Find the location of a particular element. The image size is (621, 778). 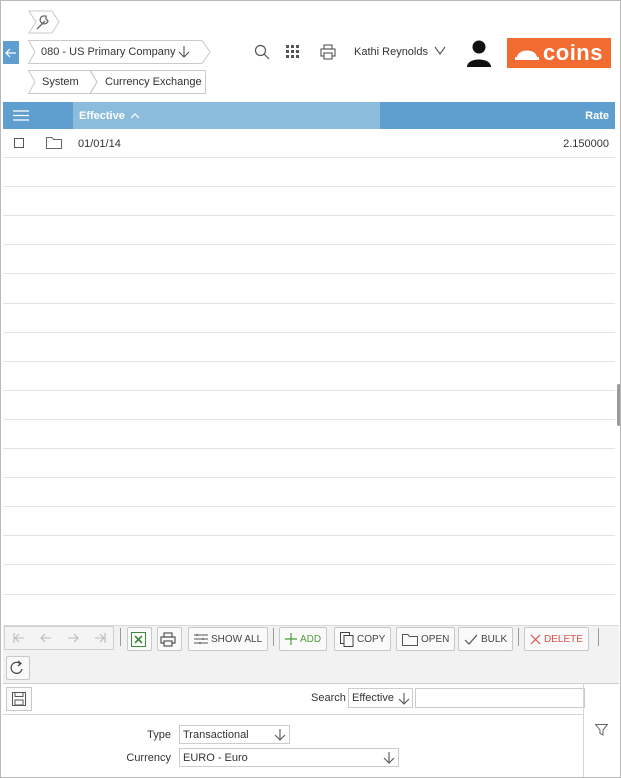

bulk-button: BULK is located at coordinates (486, 639).